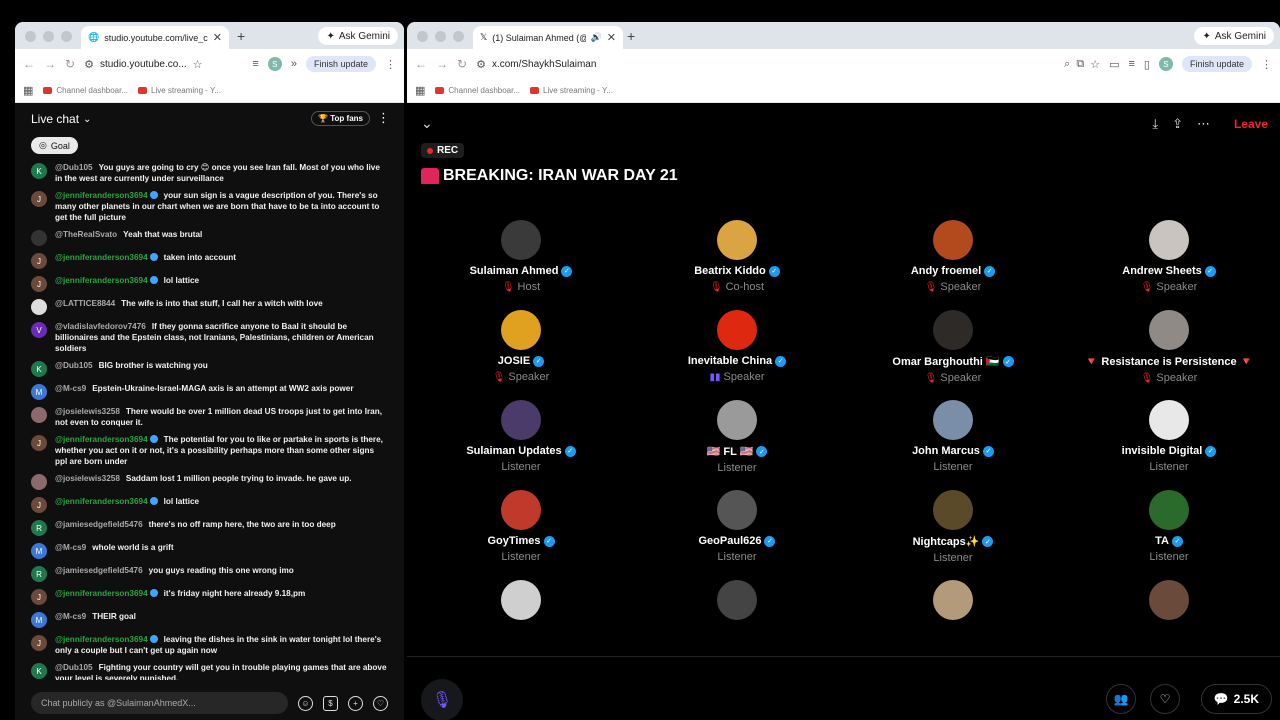 Image resolution: width=1280 pixels, height=720 pixels. I want to click on participant: Andy froemel ✓ 🎙 Speaker, so click(953, 265).